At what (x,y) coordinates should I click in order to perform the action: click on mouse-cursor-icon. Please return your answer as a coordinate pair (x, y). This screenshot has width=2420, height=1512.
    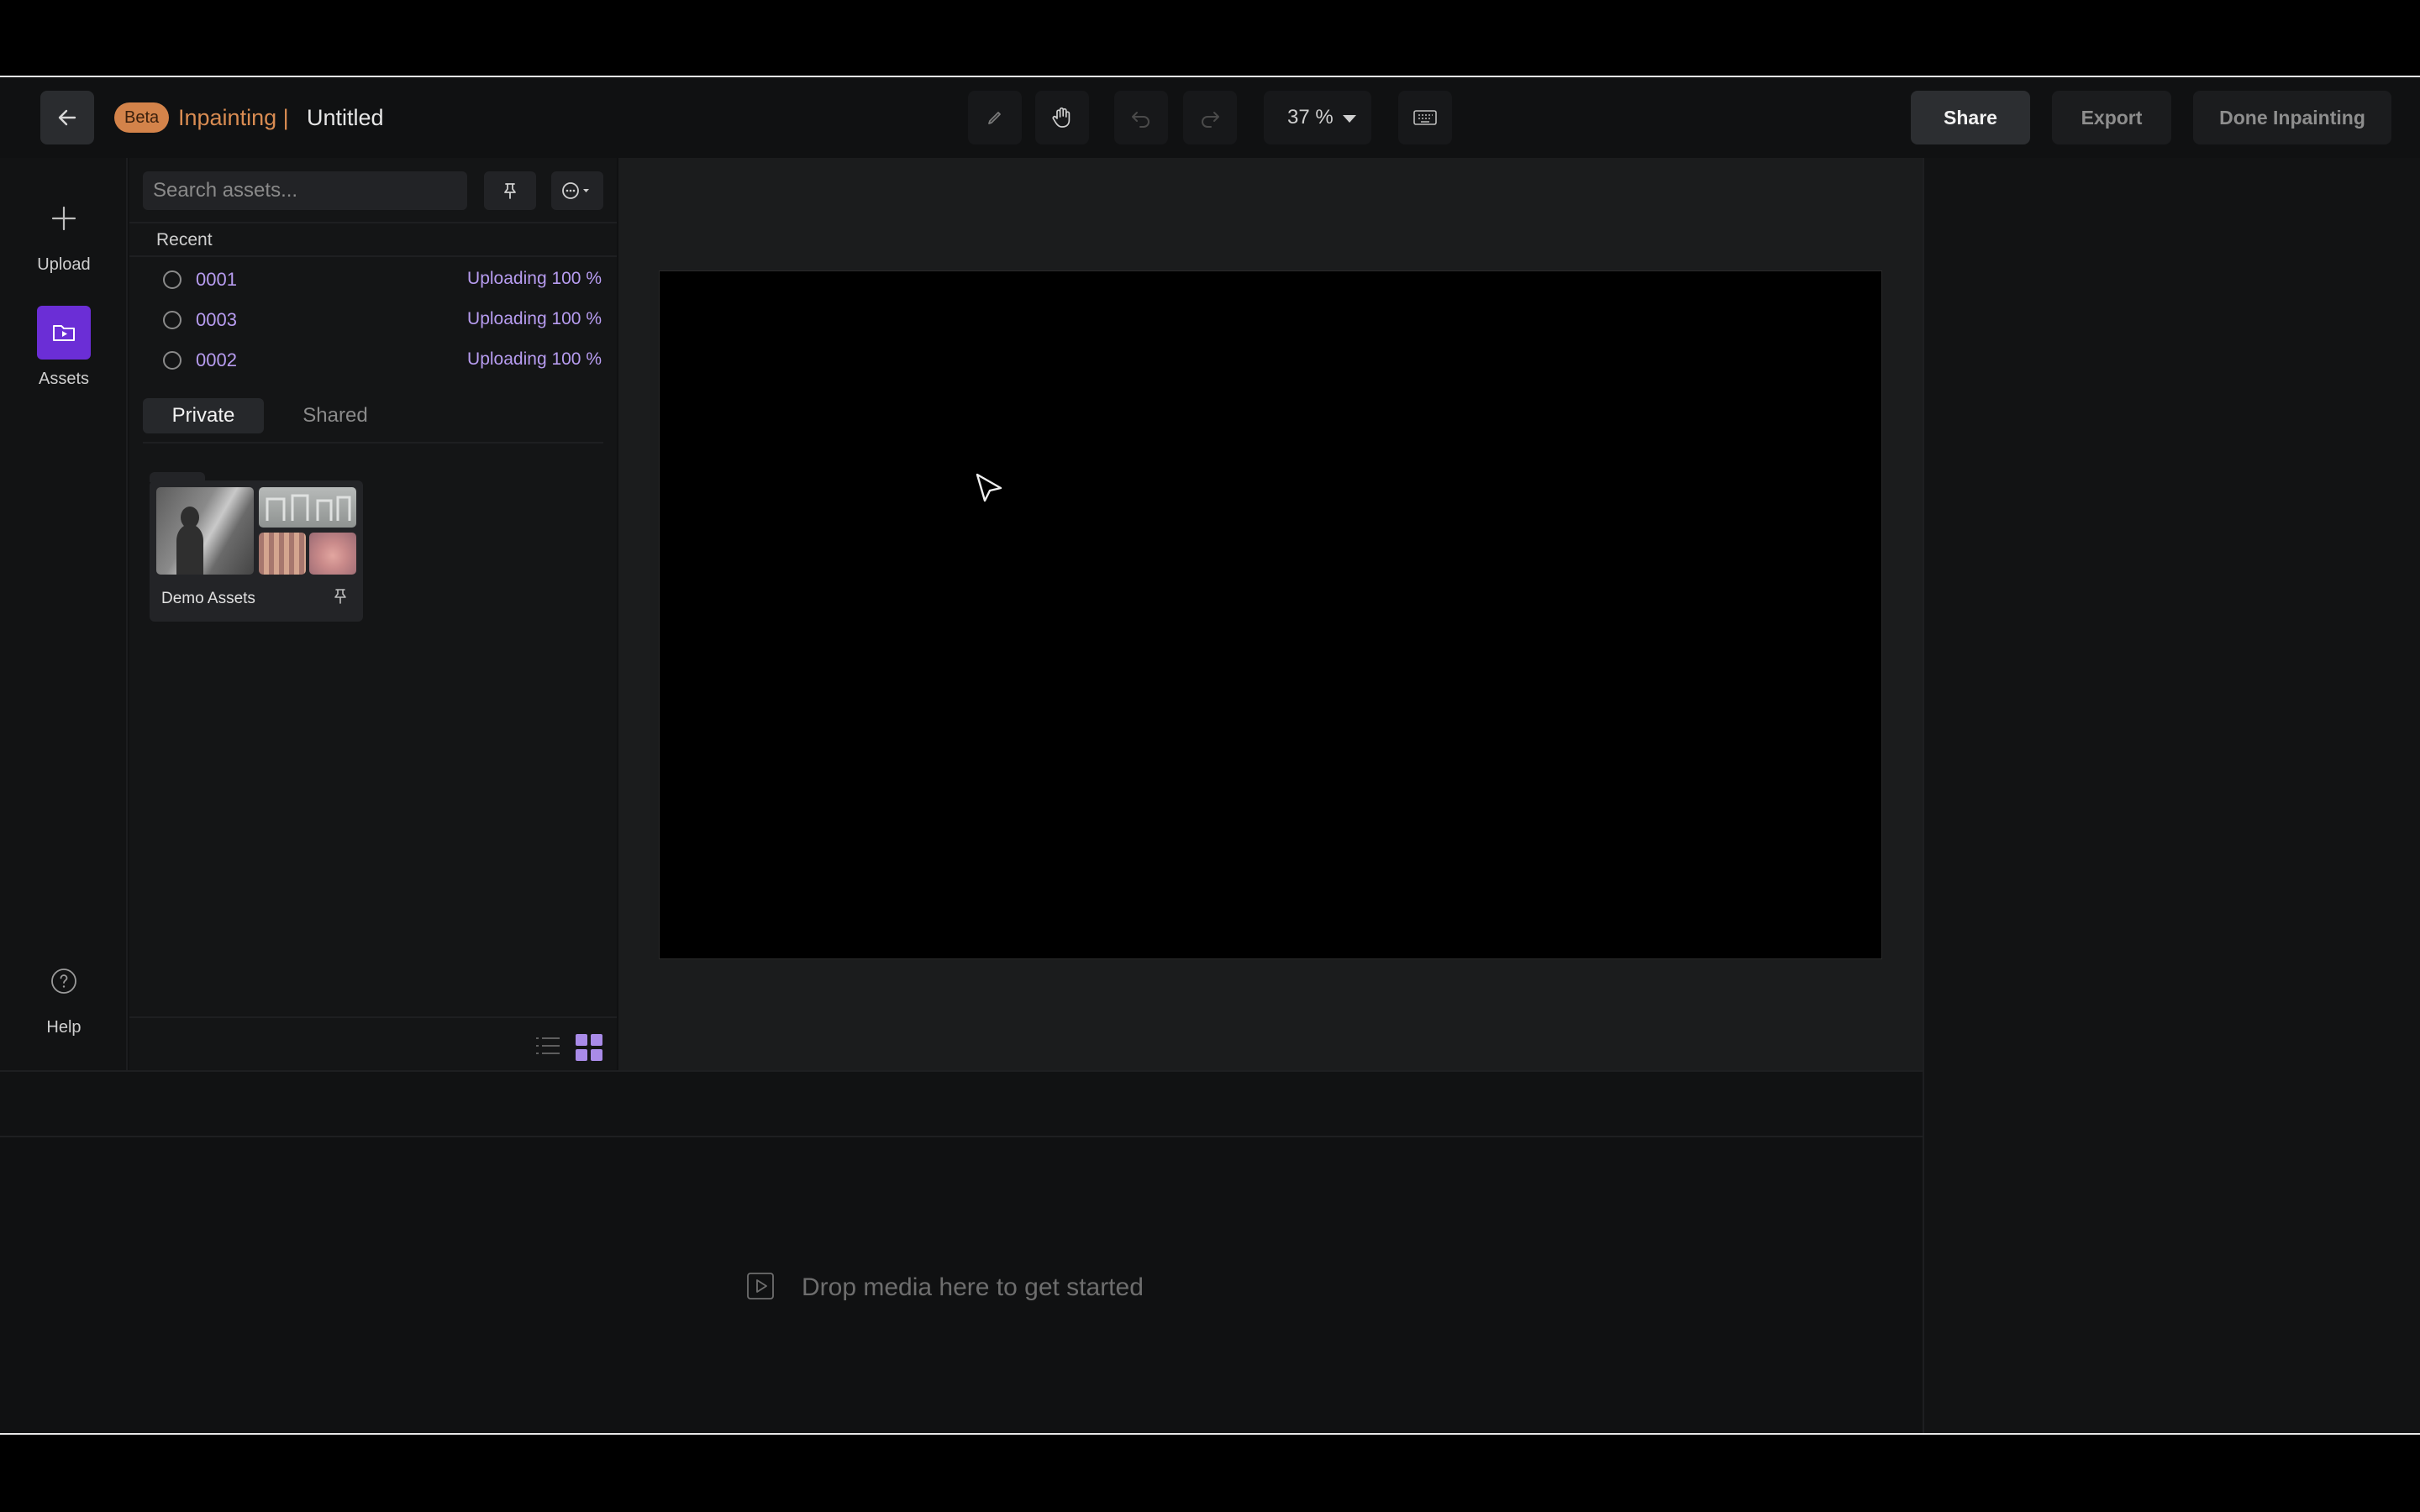
    Looking at the image, I should click on (990, 491).